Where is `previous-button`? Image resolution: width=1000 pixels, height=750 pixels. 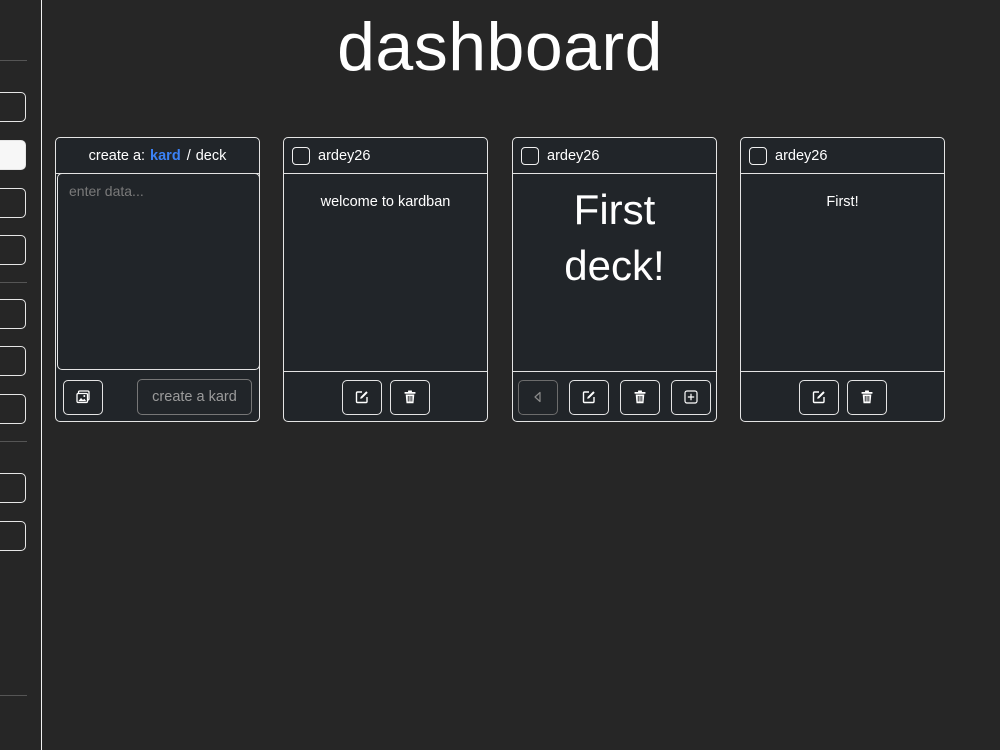 previous-button is located at coordinates (538, 397).